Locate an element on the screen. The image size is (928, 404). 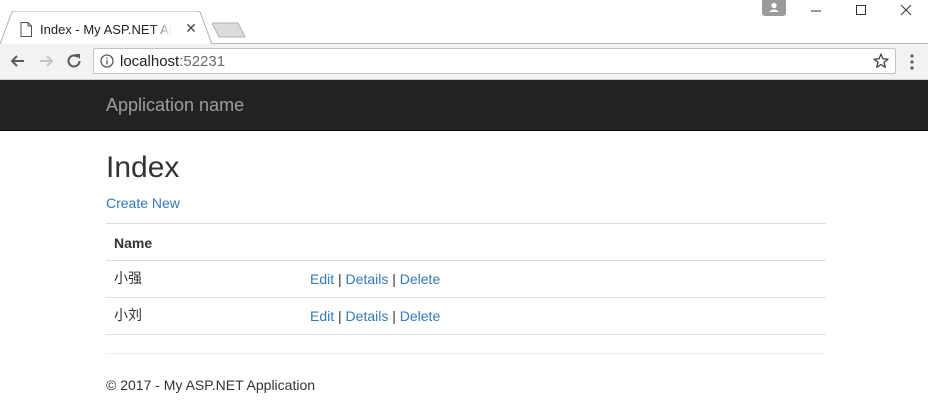
table-header-row: Name is located at coordinates (466, 242).